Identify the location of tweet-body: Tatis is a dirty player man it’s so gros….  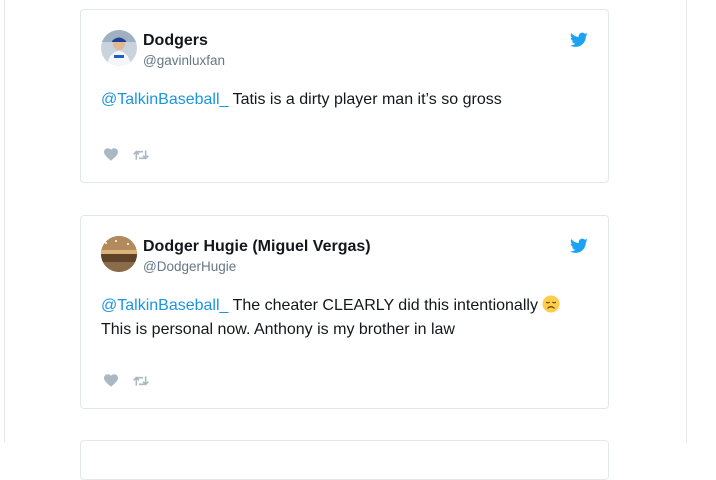
(365, 99).